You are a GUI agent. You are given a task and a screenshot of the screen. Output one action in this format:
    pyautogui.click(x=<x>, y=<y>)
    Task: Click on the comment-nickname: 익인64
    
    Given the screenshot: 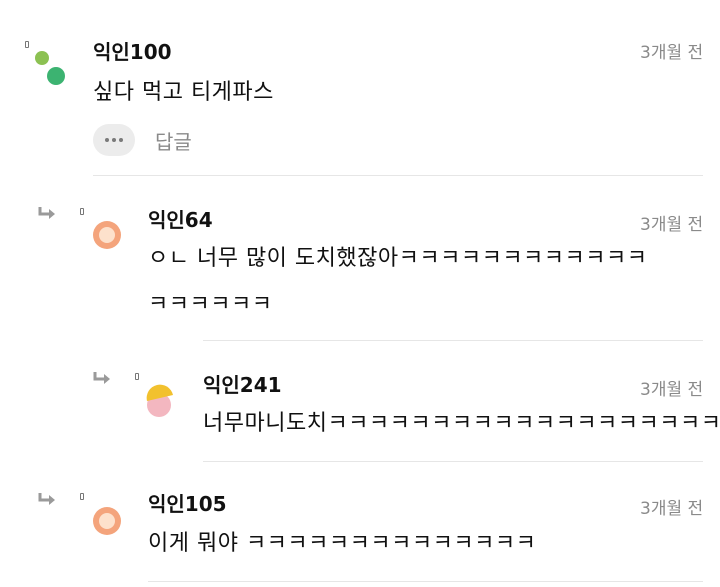 What is the action you would take?
    pyautogui.click(x=180, y=218)
    